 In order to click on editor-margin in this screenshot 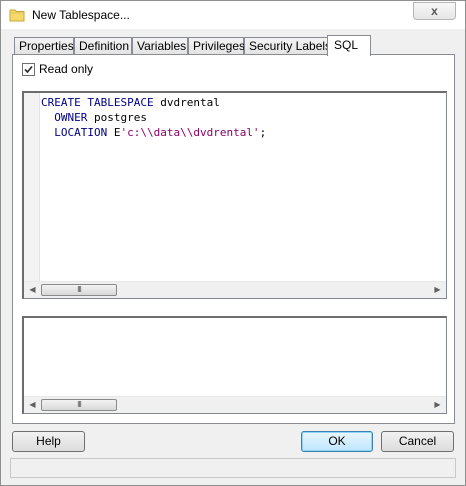, I will do `click(32, 195)`.